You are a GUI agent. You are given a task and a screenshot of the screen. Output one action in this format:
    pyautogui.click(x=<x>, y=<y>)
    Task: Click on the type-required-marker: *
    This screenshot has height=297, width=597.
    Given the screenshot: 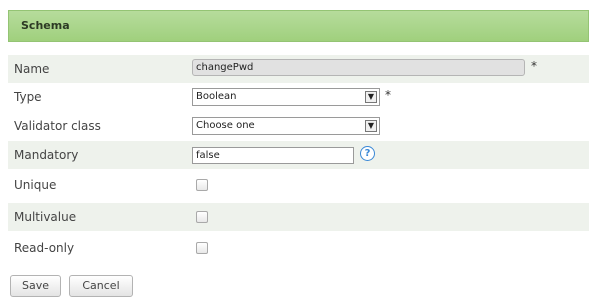 What is the action you would take?
    pyautogui.click(x=388, y=95)
    